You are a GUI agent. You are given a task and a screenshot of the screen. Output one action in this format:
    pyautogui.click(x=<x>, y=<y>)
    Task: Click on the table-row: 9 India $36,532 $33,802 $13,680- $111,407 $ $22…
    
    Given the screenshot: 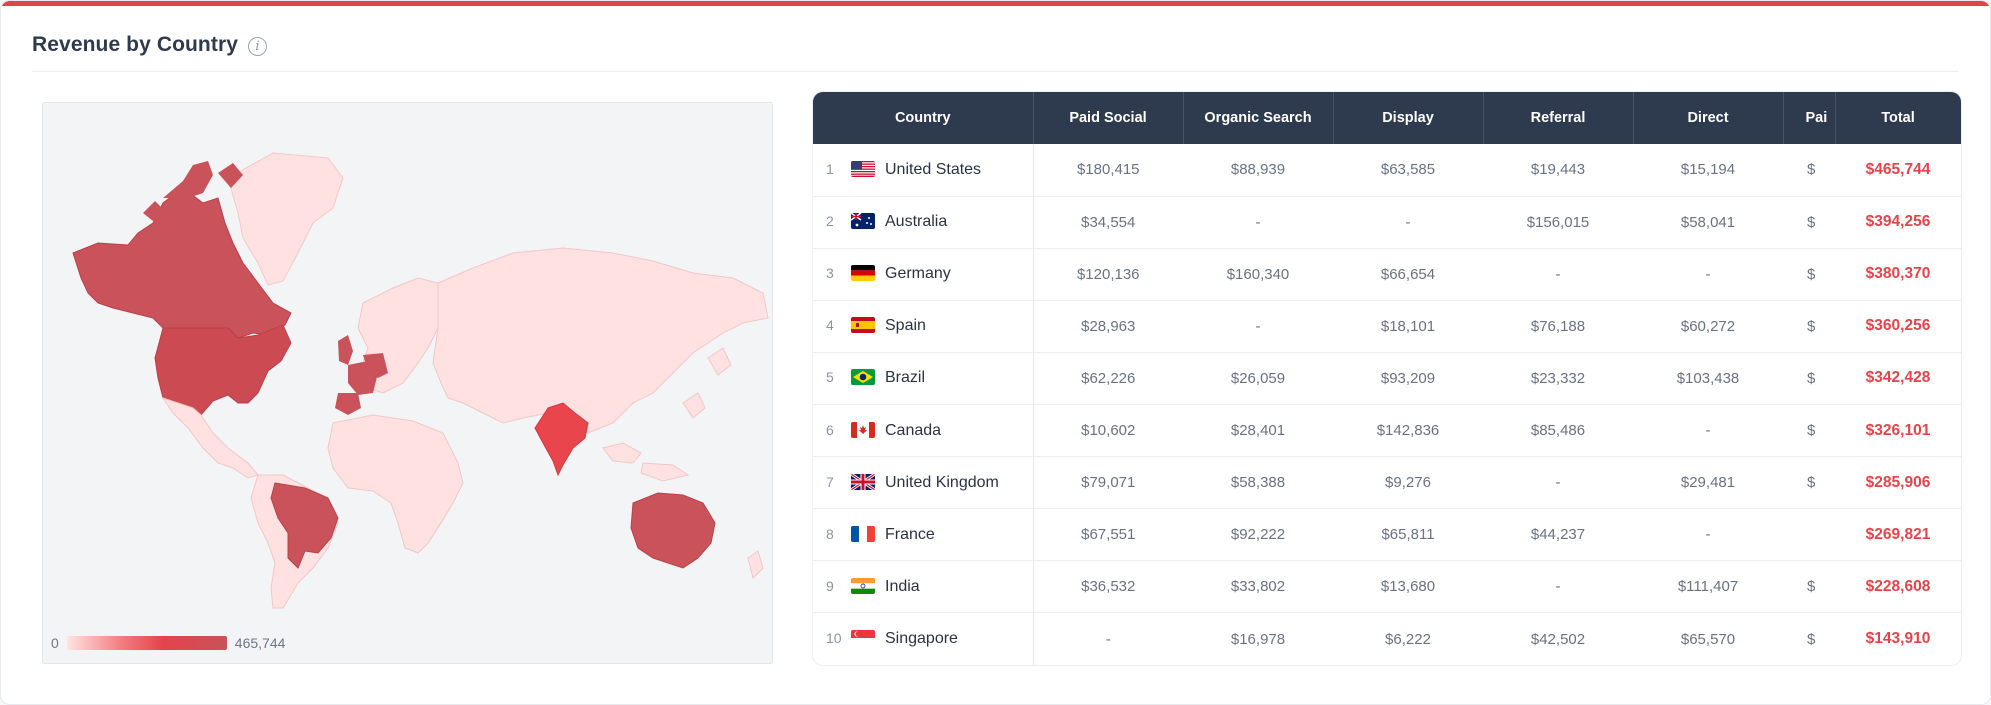 What is the action you would take?
    pyautogui.click(x=1387, y=587)
    